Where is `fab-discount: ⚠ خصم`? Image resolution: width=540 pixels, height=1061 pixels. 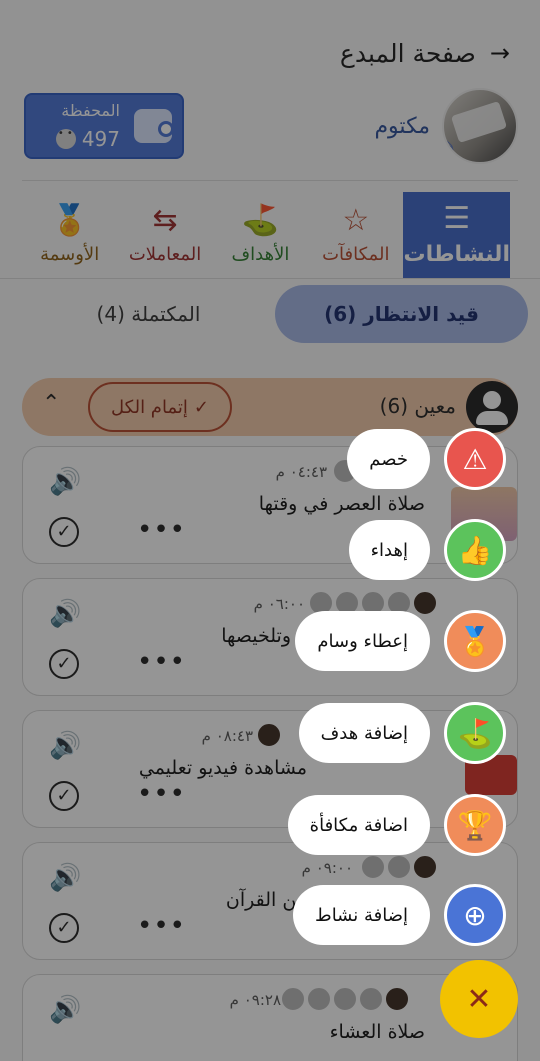
fab-discount: ⚠ خصم is located at coordinates (426, 459).